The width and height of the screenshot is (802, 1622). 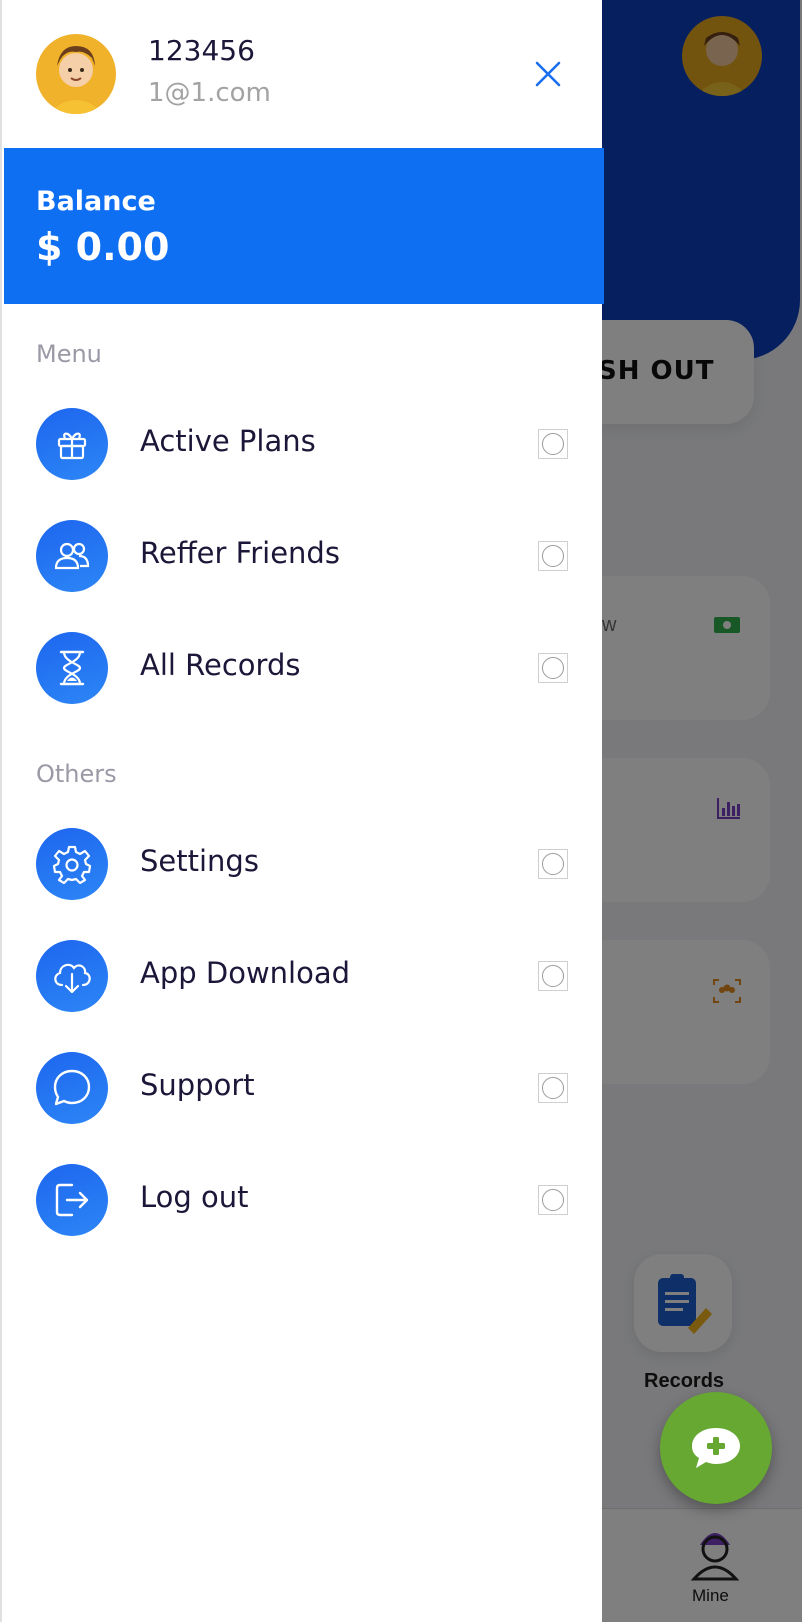 I want to click on avatar, so click(x=76, y=74).